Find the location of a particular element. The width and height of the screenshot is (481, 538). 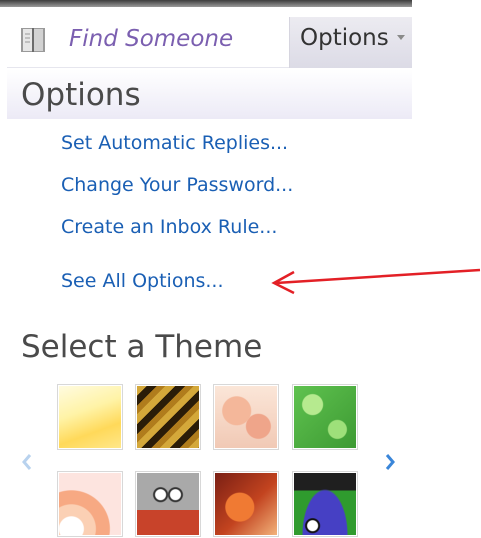

robot-theme-thumbnail-icon is located at coordinates (168, 504).